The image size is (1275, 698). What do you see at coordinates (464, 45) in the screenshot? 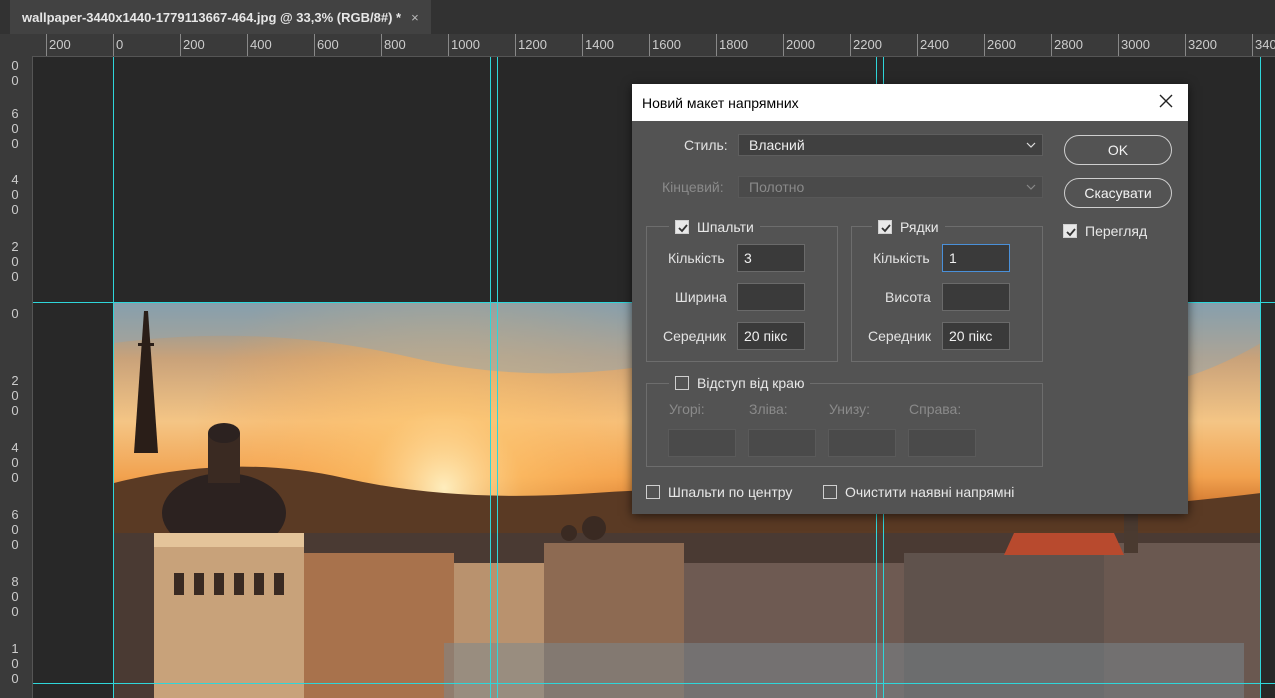
I see `ruler-h-label: 1000` at bounding box center [464, 45].